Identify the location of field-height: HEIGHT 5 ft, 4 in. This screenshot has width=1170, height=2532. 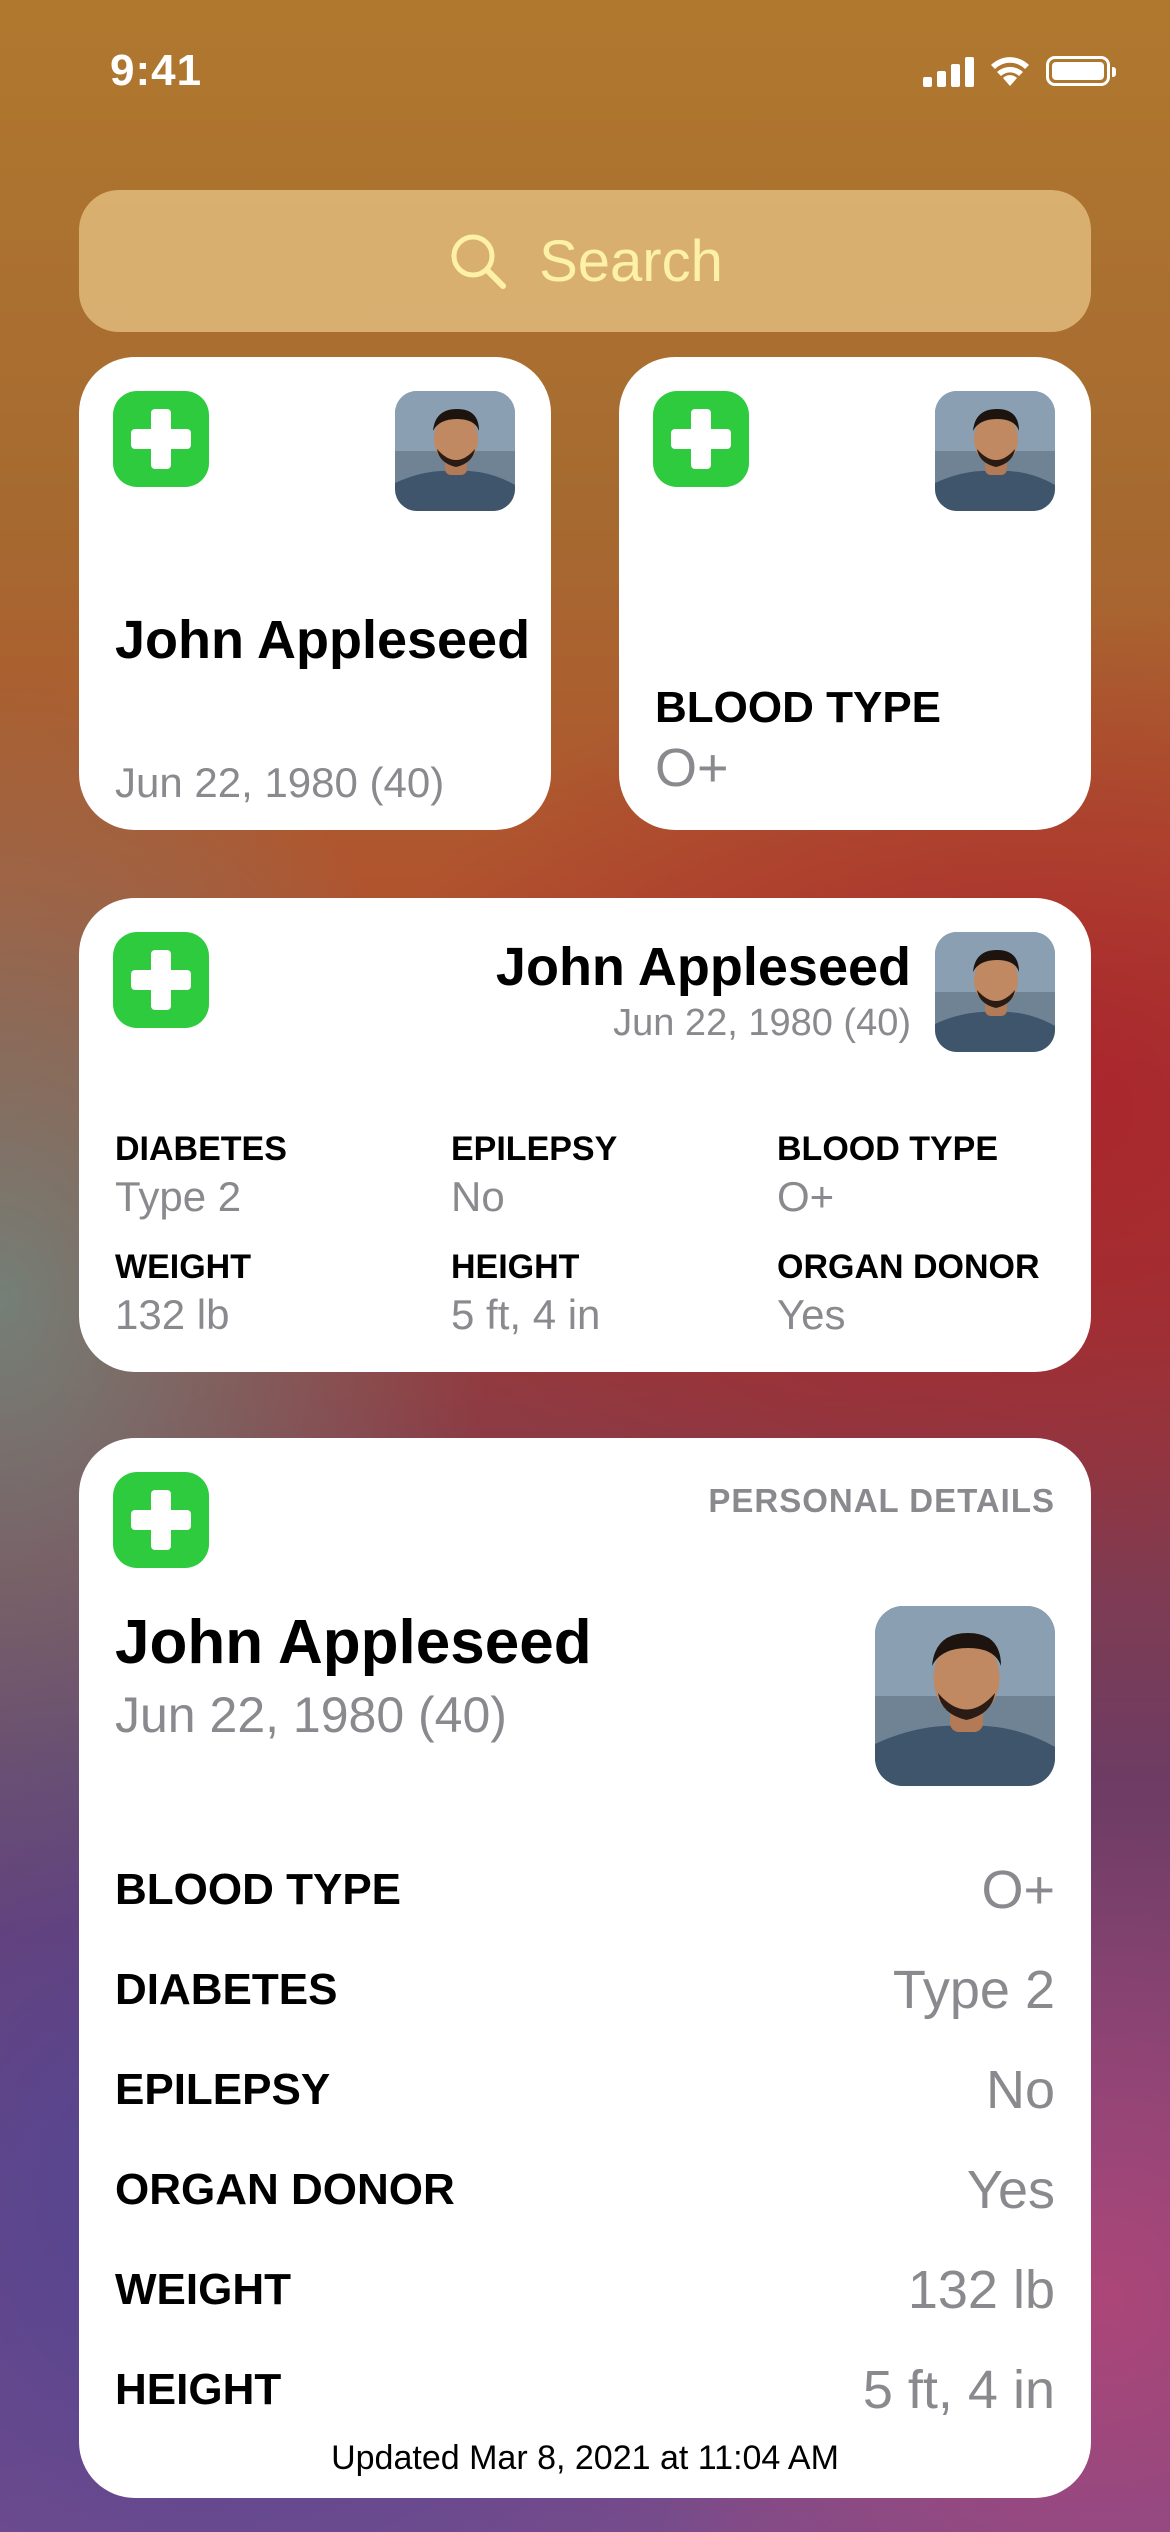
(525, 1293).